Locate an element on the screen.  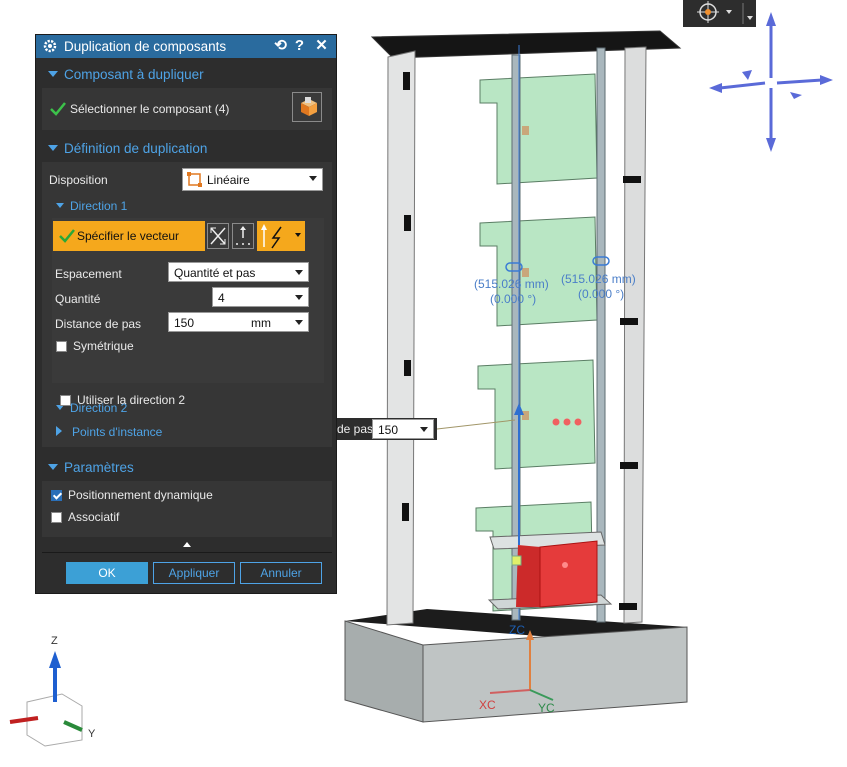
dim1-angle: (0.000 °) is located at coordinates (513, 299).